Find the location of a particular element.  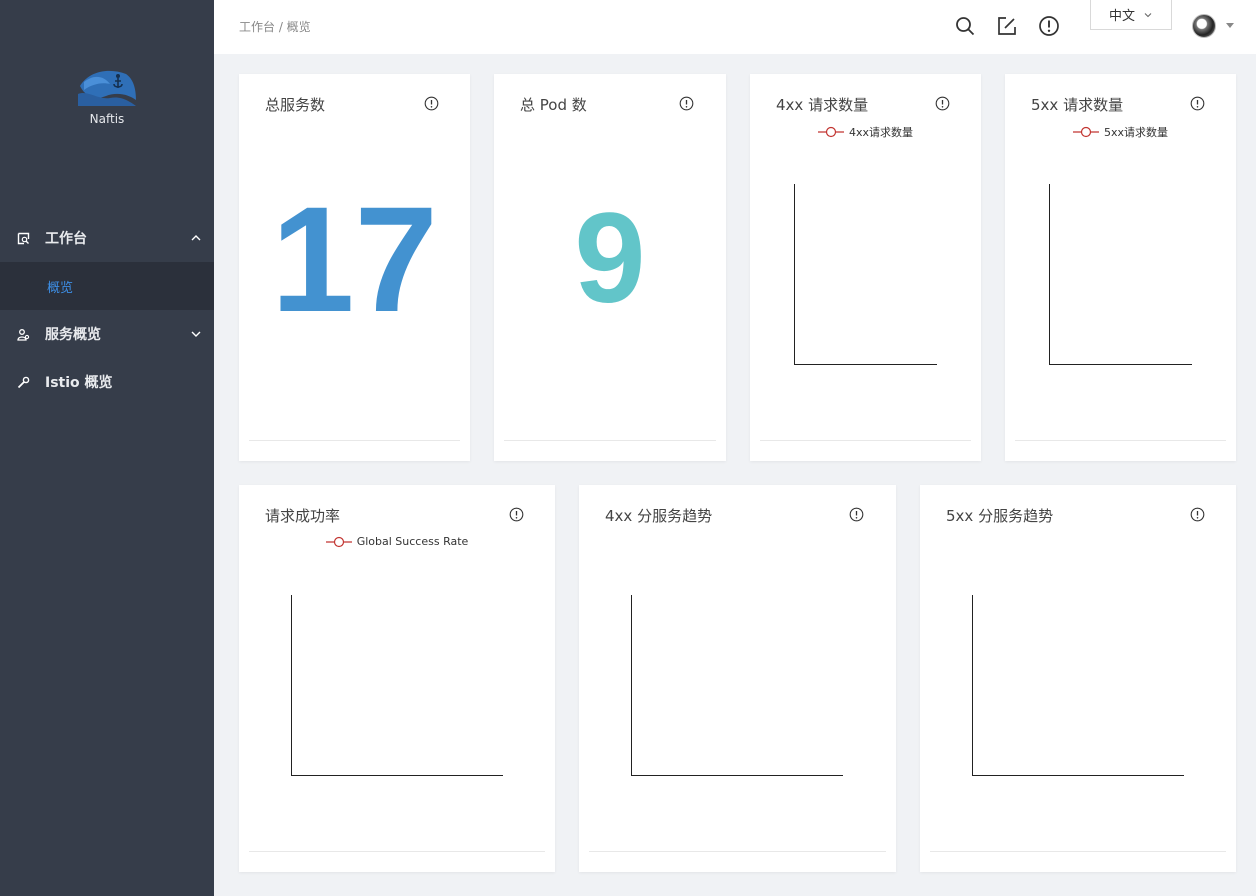

card-4xx-requests: 4xx 请求数量 4xx请求数量 is located at coordinates (865, 267).